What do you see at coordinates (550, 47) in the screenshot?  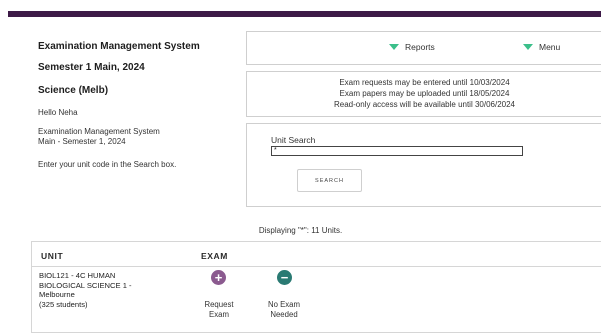 I see `menu-label: Menu` at bounding box center [550, 47].